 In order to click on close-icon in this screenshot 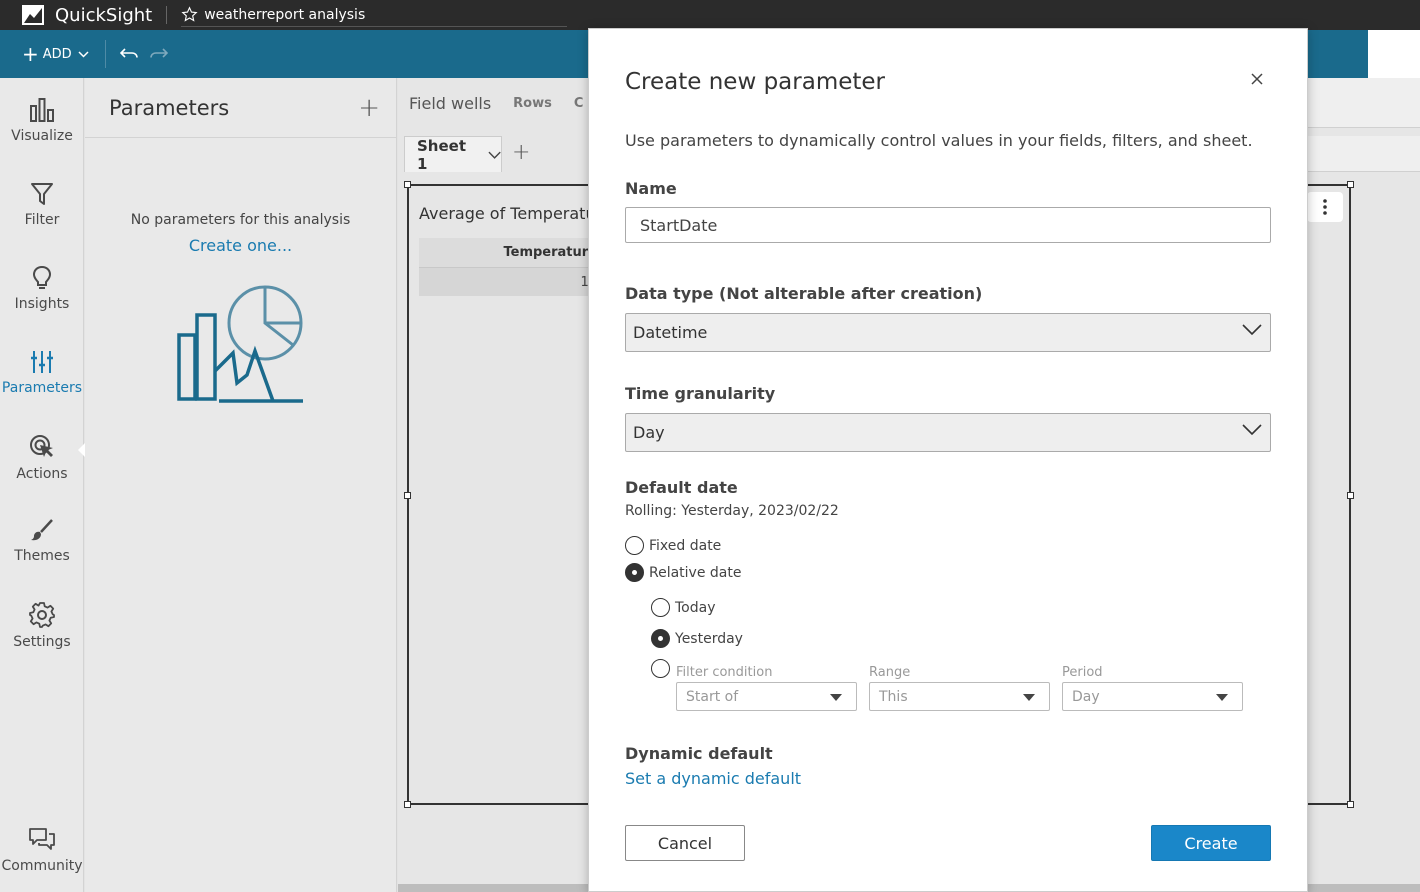, I will do `click(1257, 79)`.